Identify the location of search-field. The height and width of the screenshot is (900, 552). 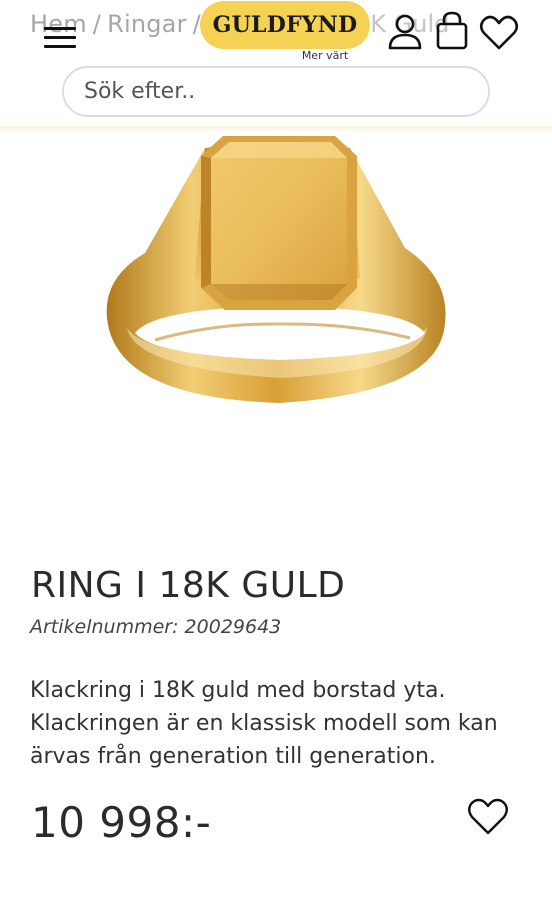
(276, 91).